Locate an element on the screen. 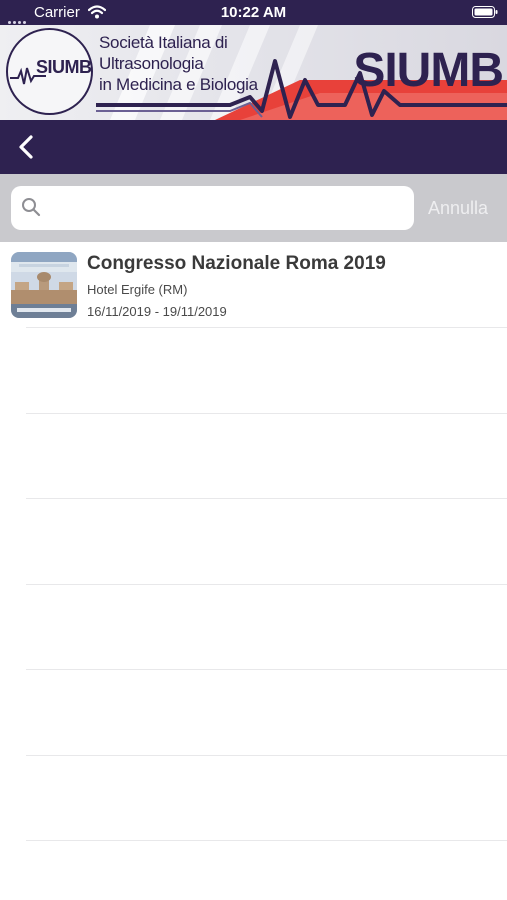  search-icon is located at coordinates (31, 207).